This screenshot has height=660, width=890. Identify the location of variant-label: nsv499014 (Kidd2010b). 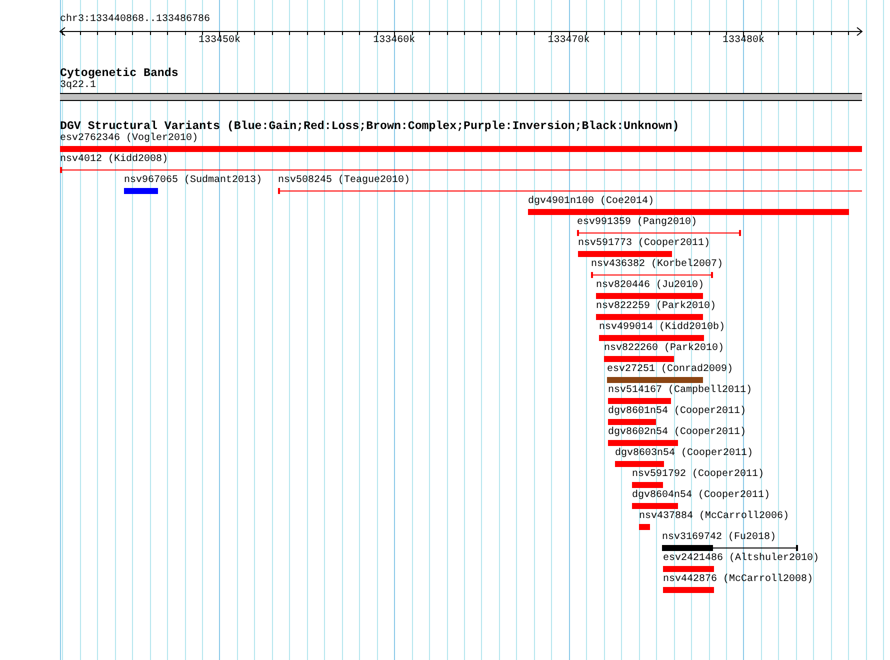
(662, 328).